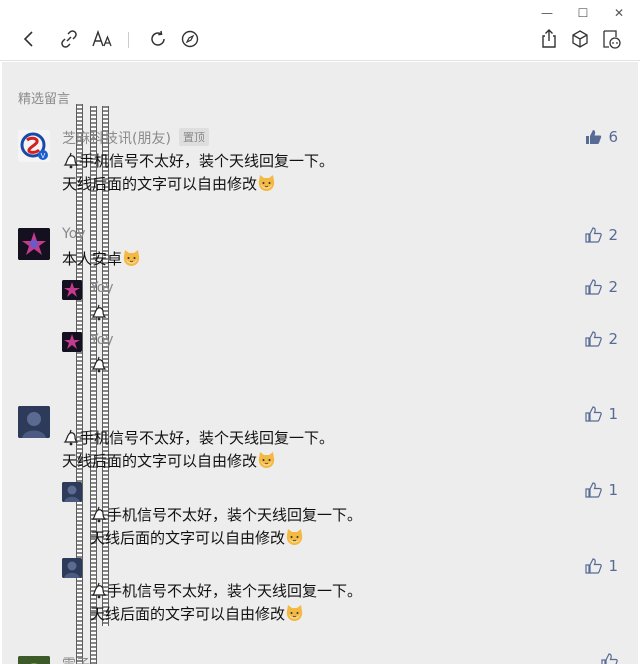  I want to click on cube-icon, so click(580, 39).